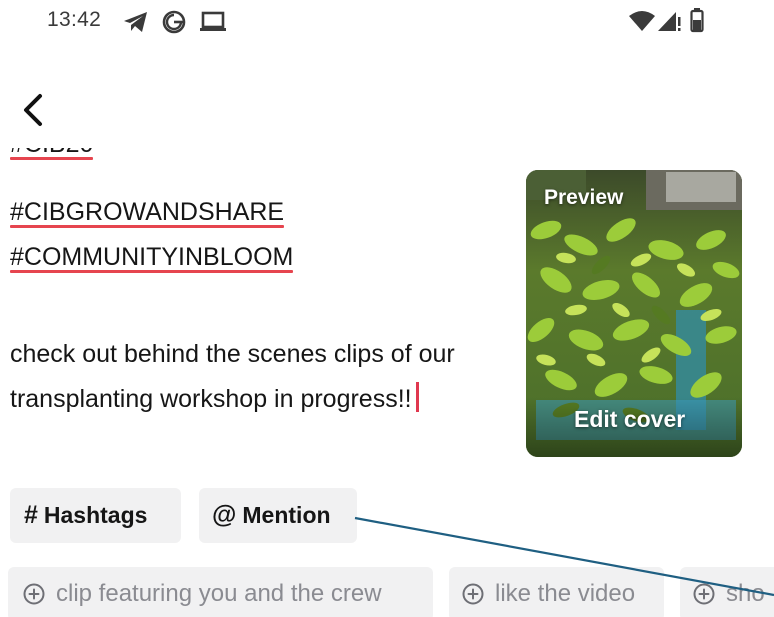 Image resolution: width=774 pixels, height=617 pixels. Describe the element at coordinates (174, 22) in the screenshot. I see `google-icon` at that location.